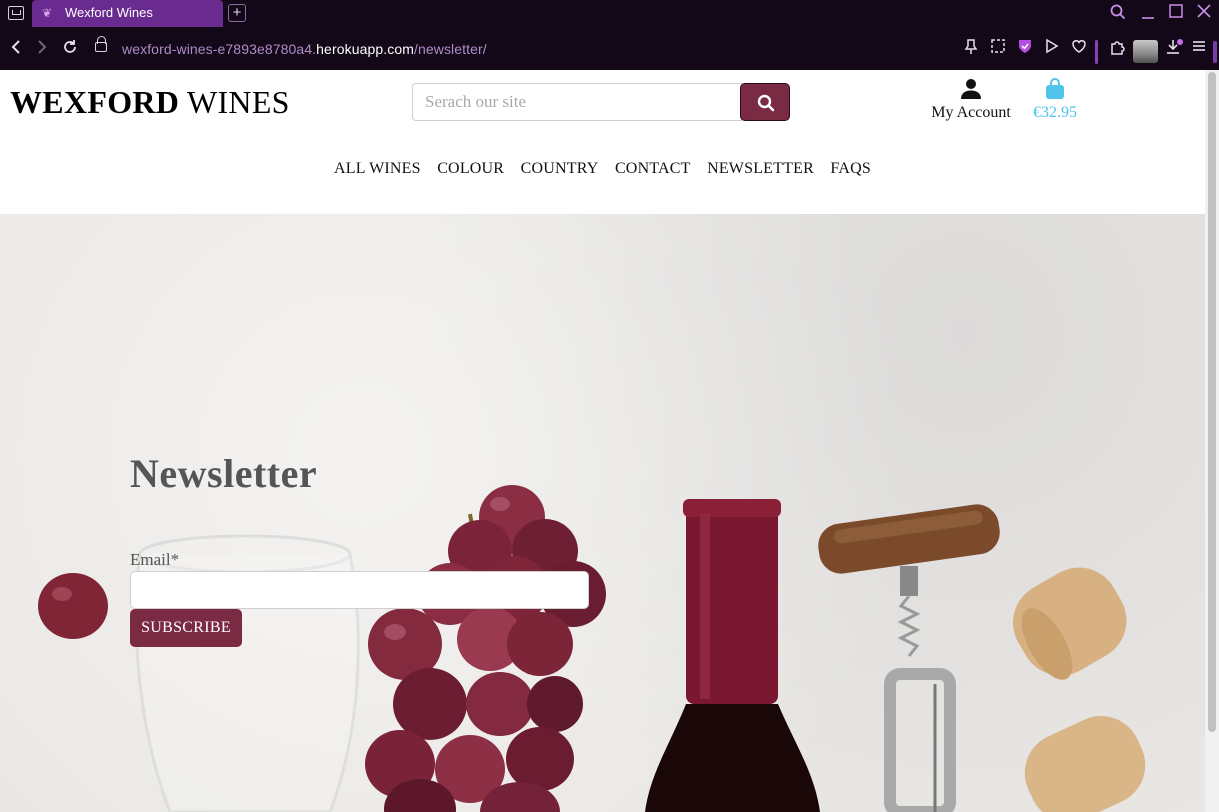 The image size is (1219, 812). I want to click on search-input, so click(577, 102).